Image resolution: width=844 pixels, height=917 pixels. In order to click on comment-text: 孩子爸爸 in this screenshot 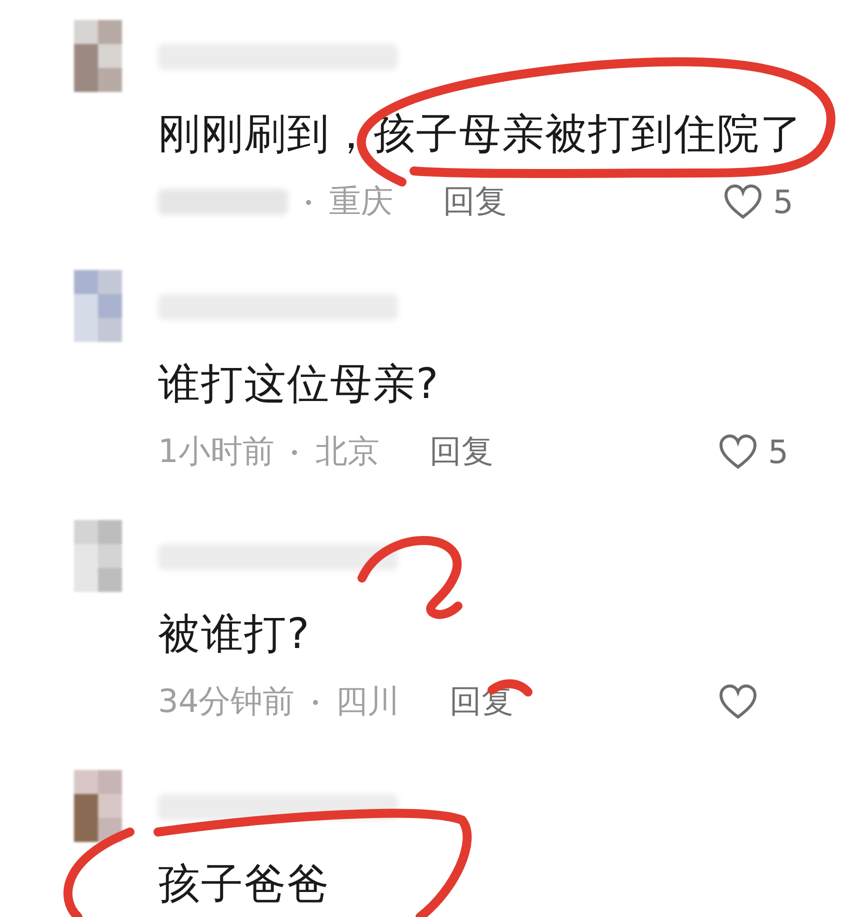, I will do `click(244, 884)`.